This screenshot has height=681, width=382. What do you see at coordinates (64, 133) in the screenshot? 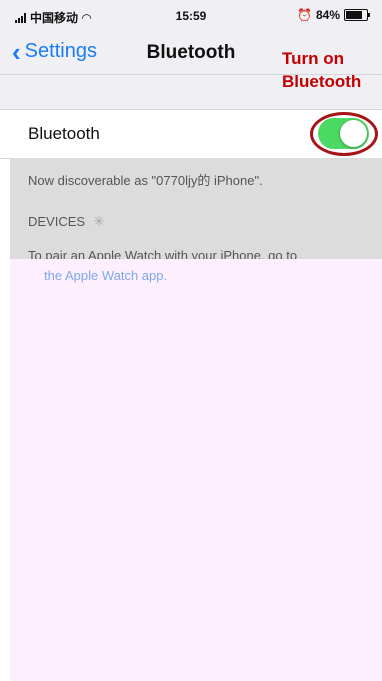
I see `bluetooth-label: Bluetooth` at bounding box center [64, 133].